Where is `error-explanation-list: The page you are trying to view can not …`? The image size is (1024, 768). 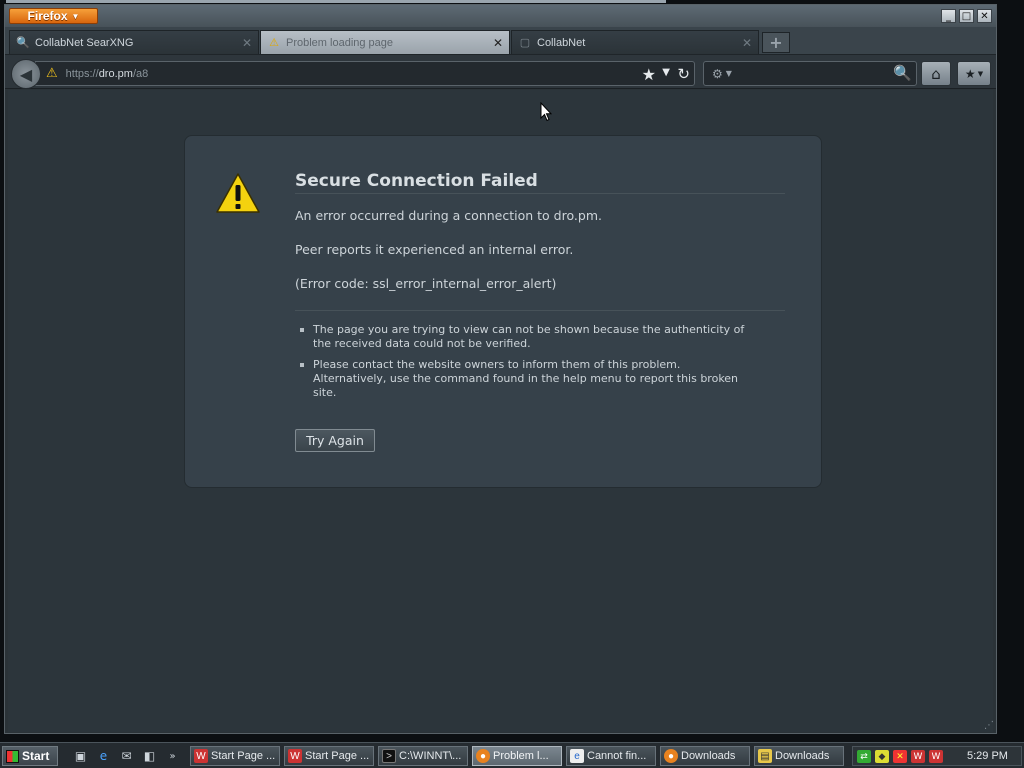 error-explanation-list: The page you are trying to view can not … is located at coordinates (523, 365).